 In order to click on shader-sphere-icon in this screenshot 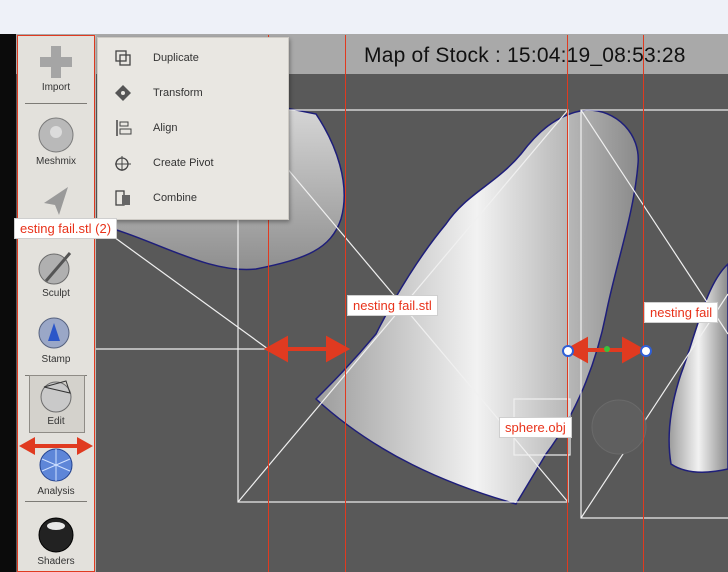, I will do `click(56, 535)`.